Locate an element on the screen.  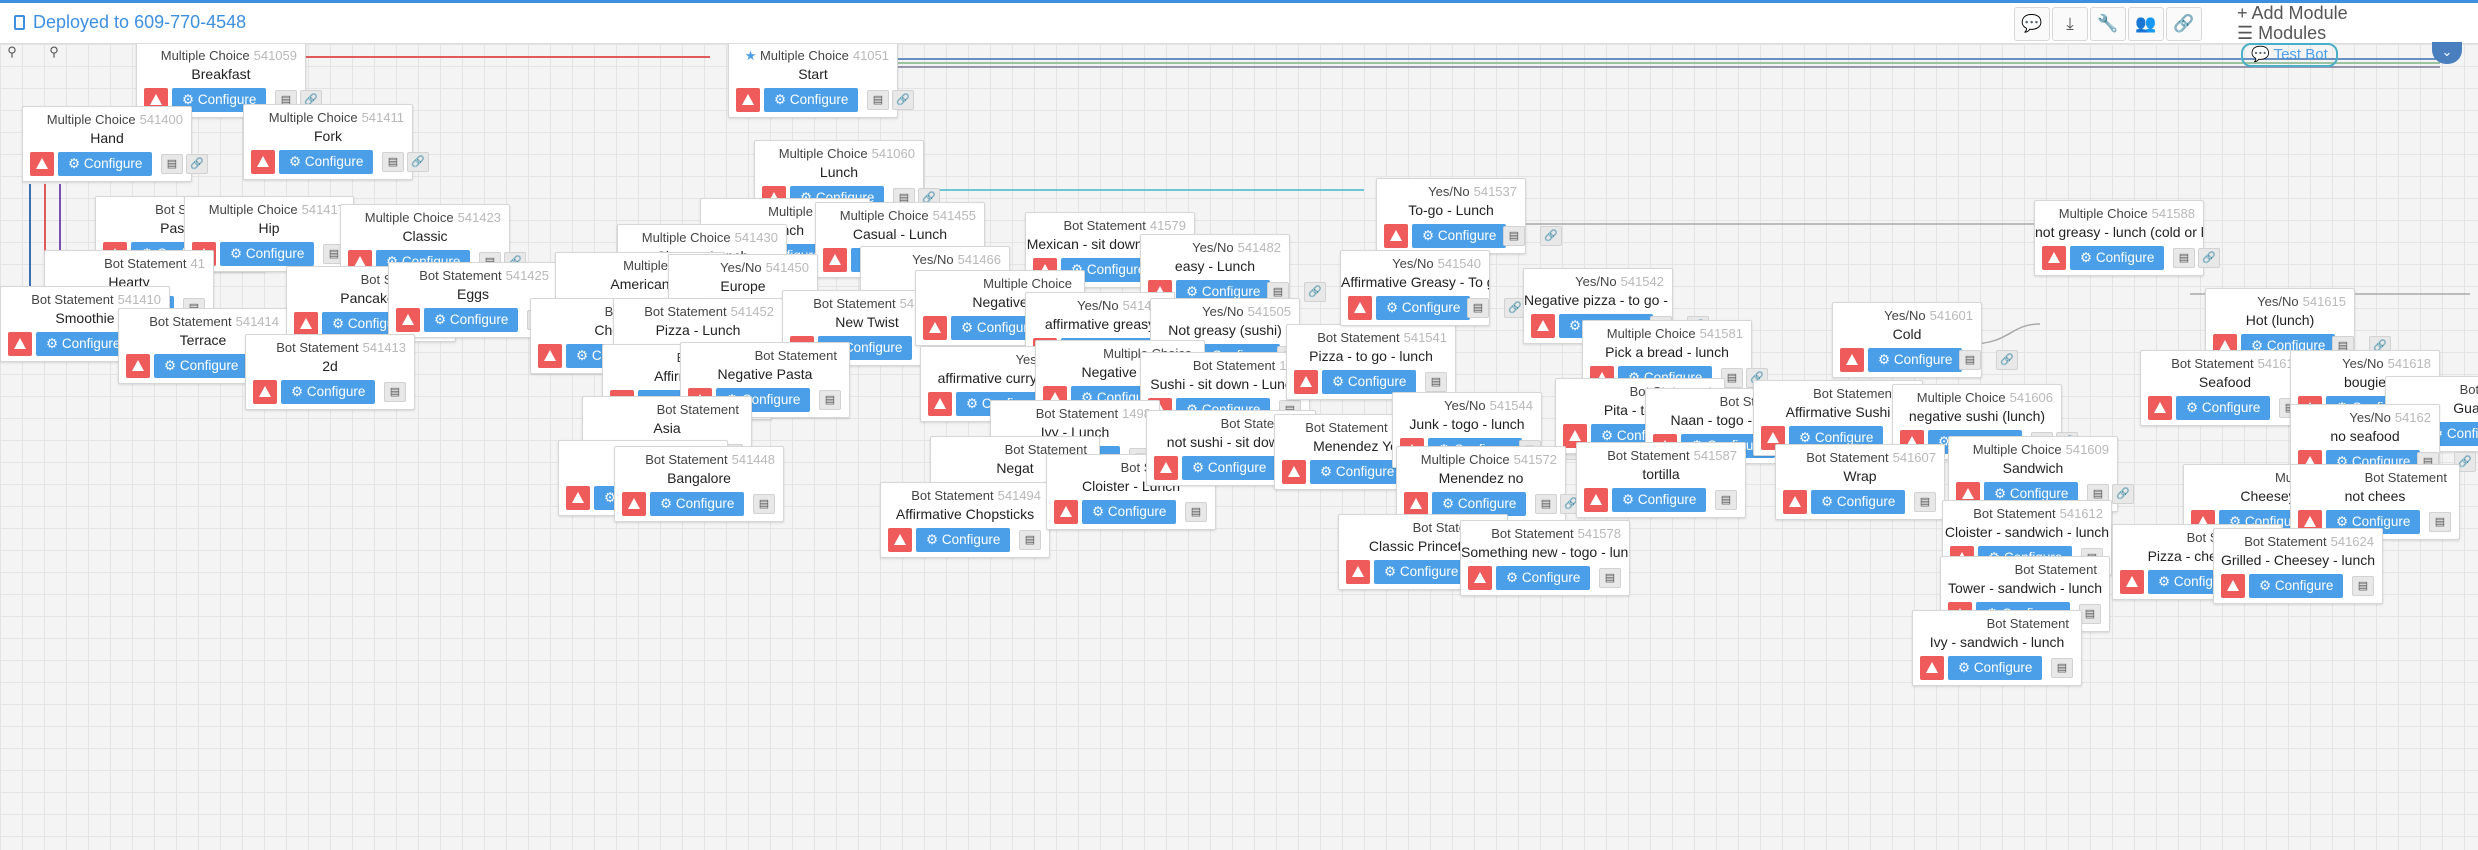
flow-node: Multiple Choice 541411 Fork ⚙ Configure ▤ 🔗 is located at coordinates (336, 142).